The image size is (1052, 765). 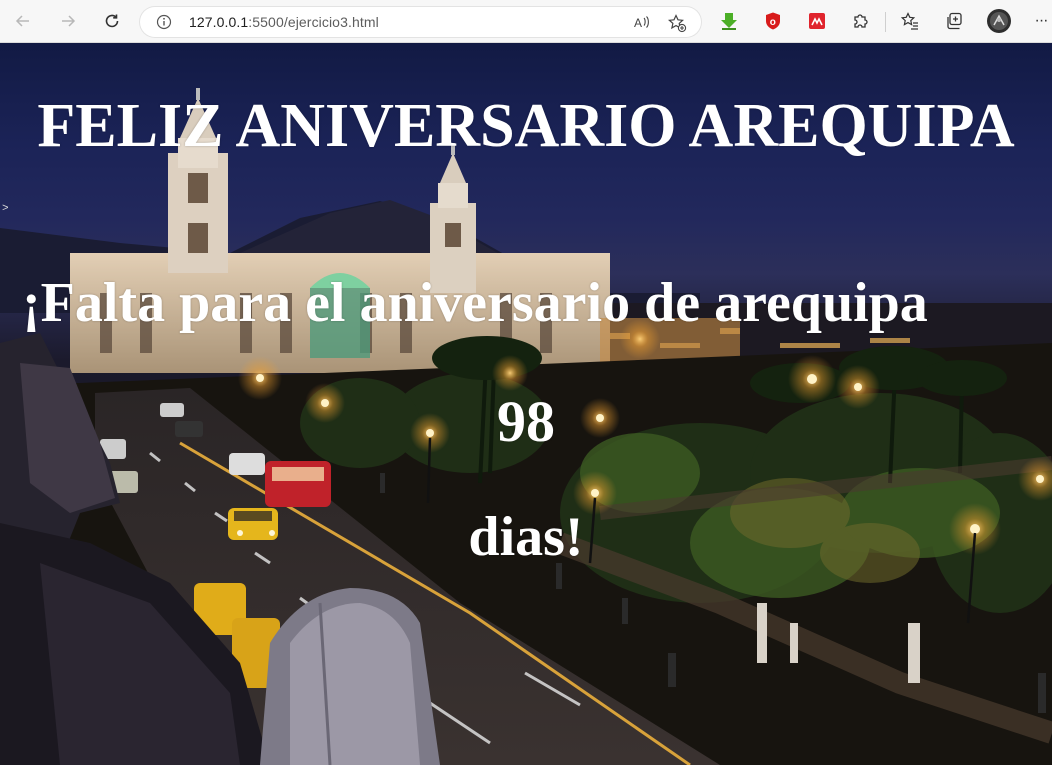 I want to click on refresh-button, so click(x=112, y=21).